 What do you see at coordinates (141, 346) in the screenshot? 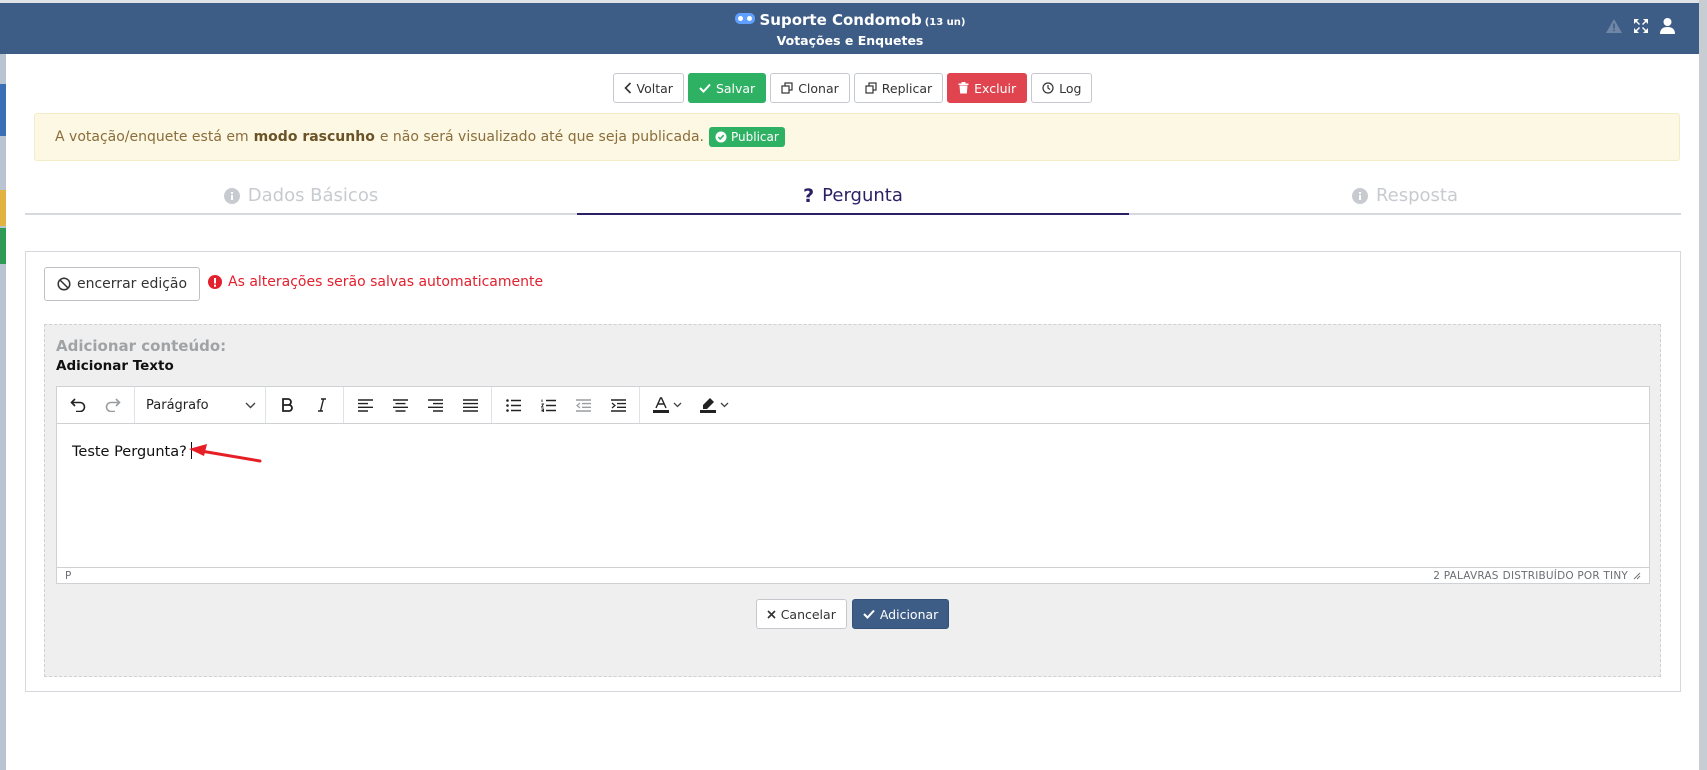
I see `add-content-heading: Adicionar conteúdo:` at bounding box center [141, 346].